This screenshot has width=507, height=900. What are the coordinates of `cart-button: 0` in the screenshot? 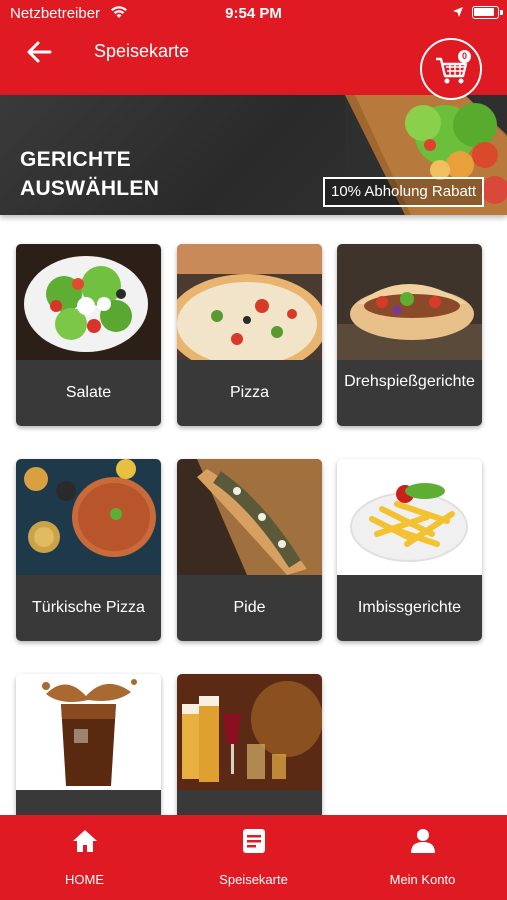 It's located at (451, 69).